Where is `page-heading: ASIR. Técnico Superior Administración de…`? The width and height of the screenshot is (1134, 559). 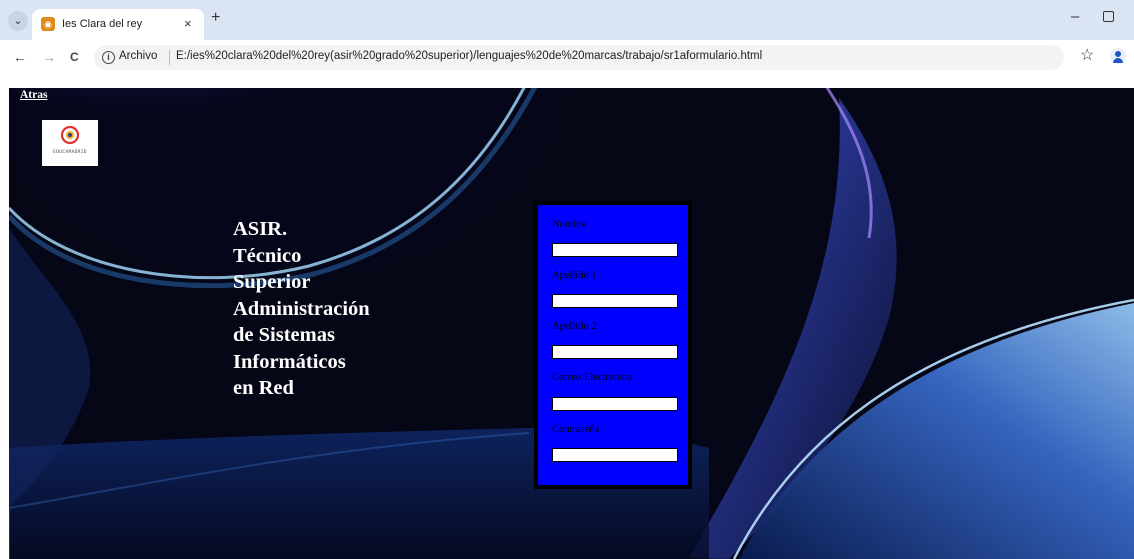 page-heading: ASIR. Técnico Superior Administración de… is located at coordinates (301, 309).